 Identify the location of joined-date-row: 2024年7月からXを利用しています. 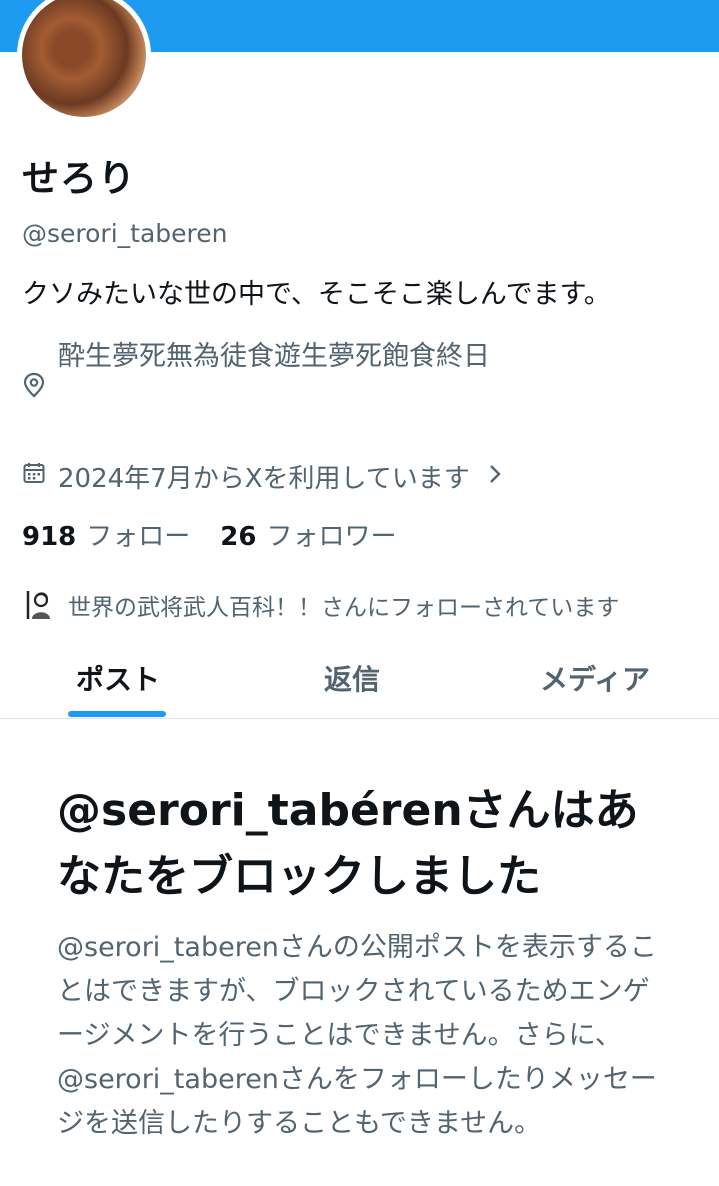
(262, 476).